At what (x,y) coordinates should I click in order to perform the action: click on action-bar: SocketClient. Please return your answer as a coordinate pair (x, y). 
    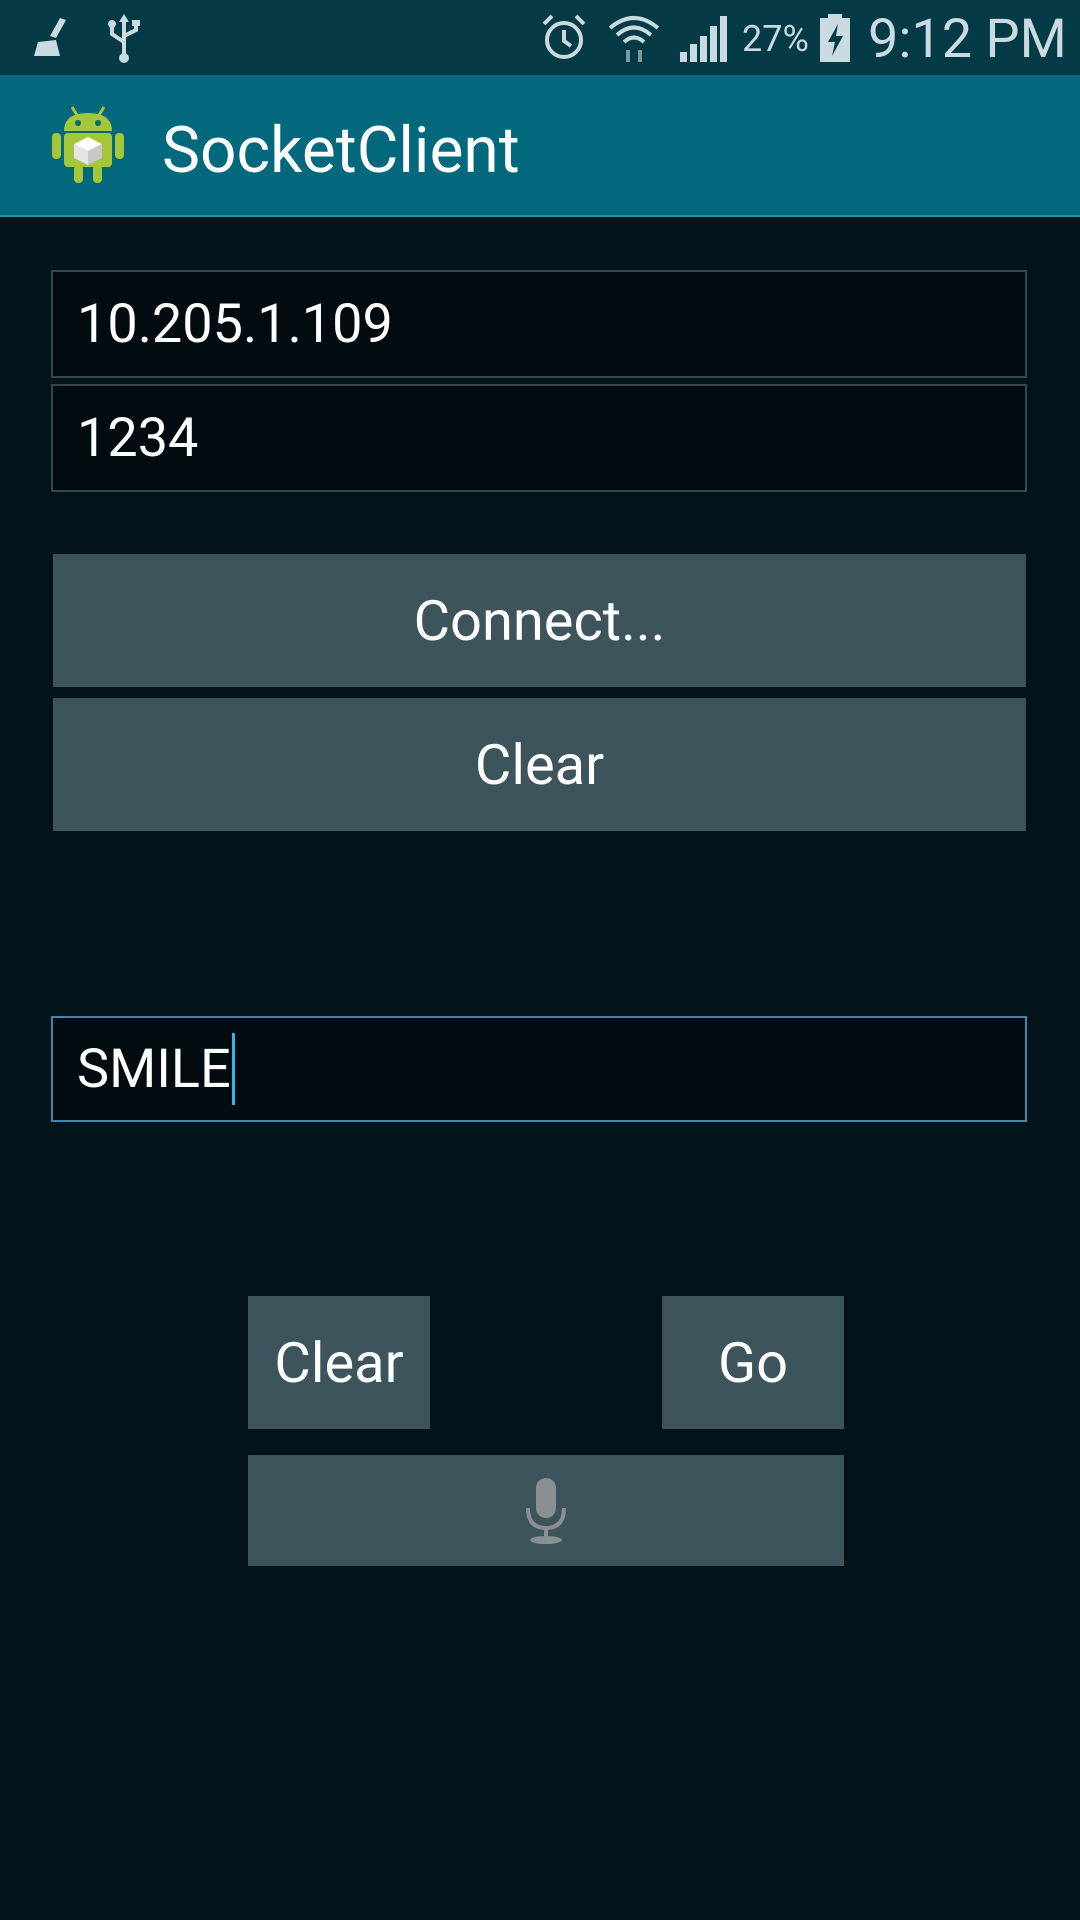
    Looking at the image, I should click on (540, 146).